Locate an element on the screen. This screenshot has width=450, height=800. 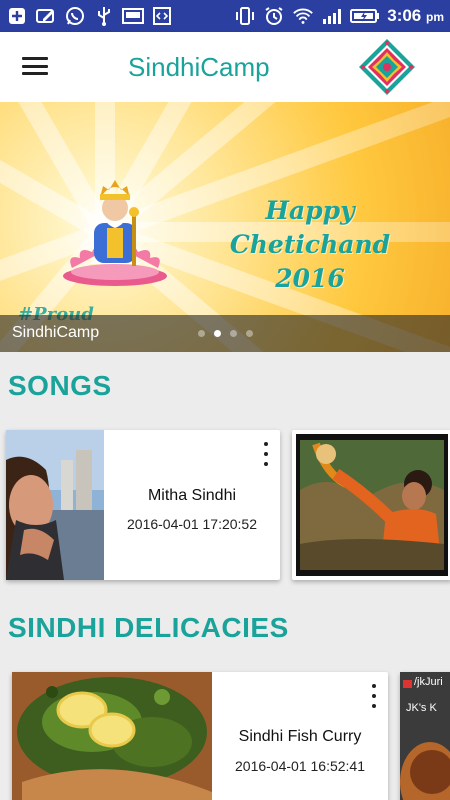
edit-icon is located at coordinates (46, 16).